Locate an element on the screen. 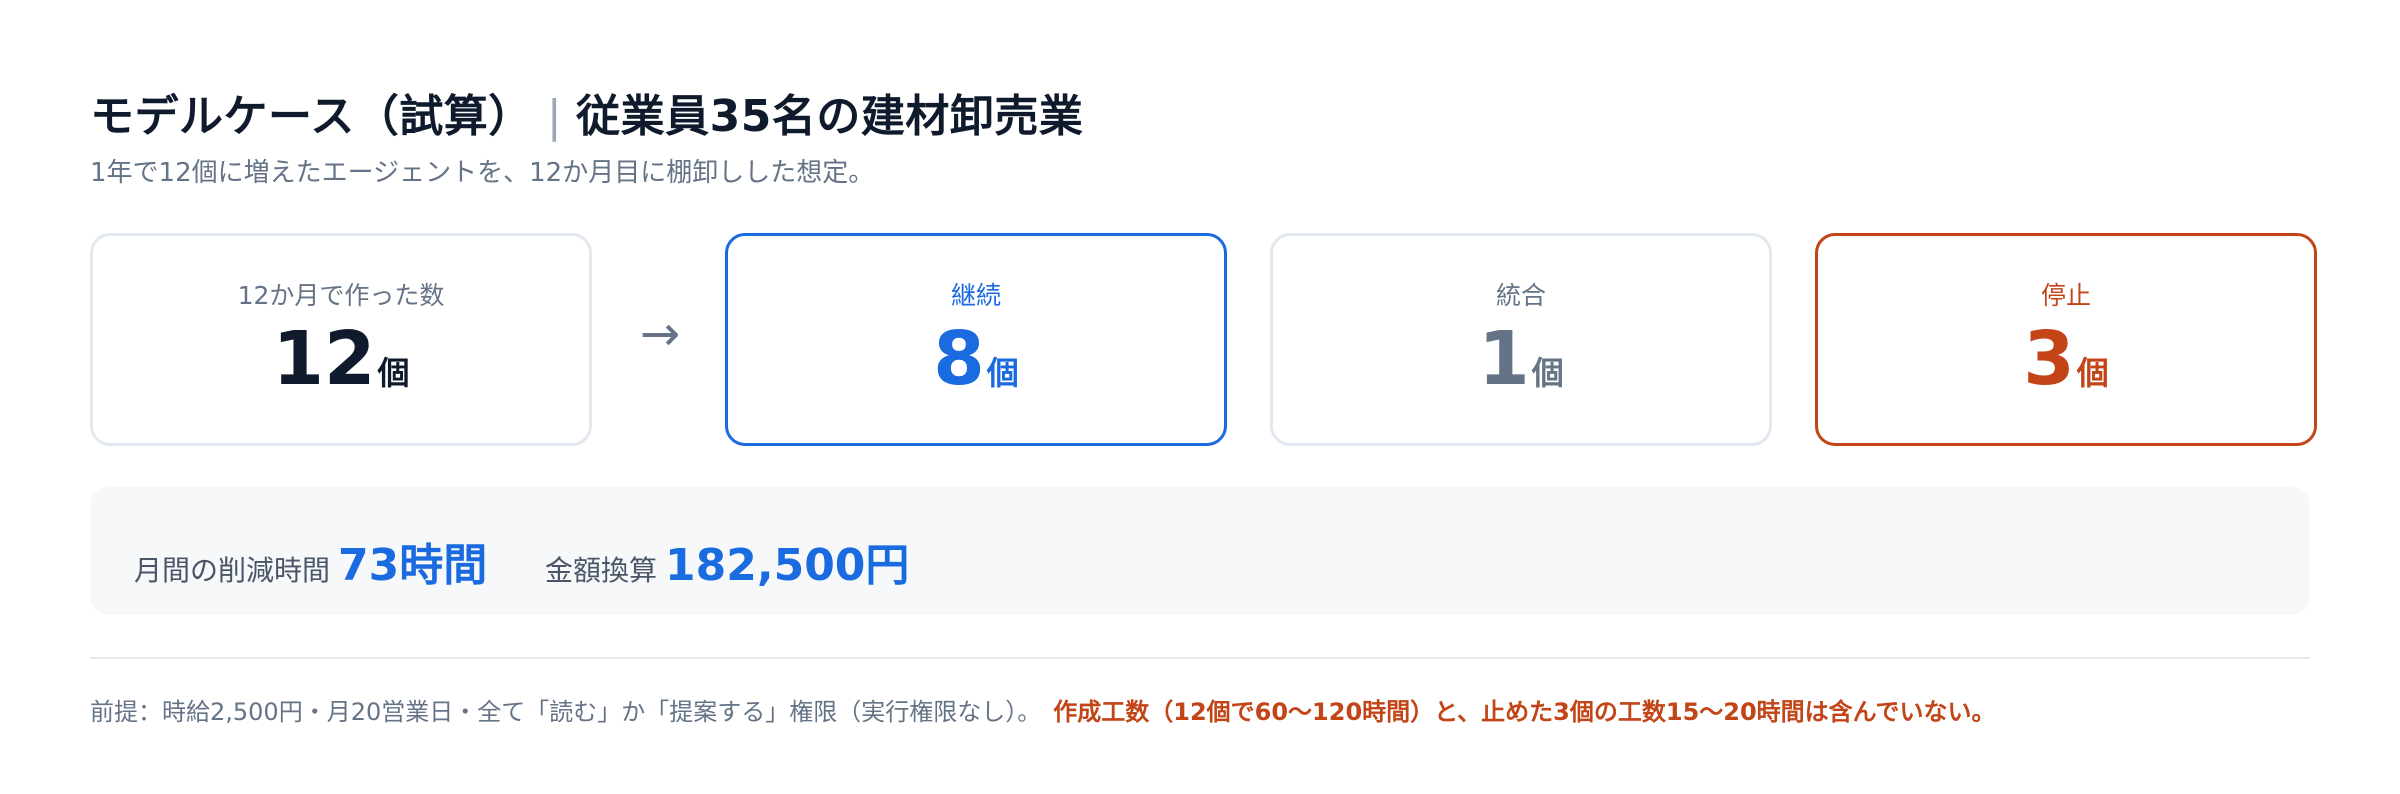 Image resolution: width=2400 pixels, height=794 pixels. card-continue: 継続 8個 is located at coordinates (976, 339).